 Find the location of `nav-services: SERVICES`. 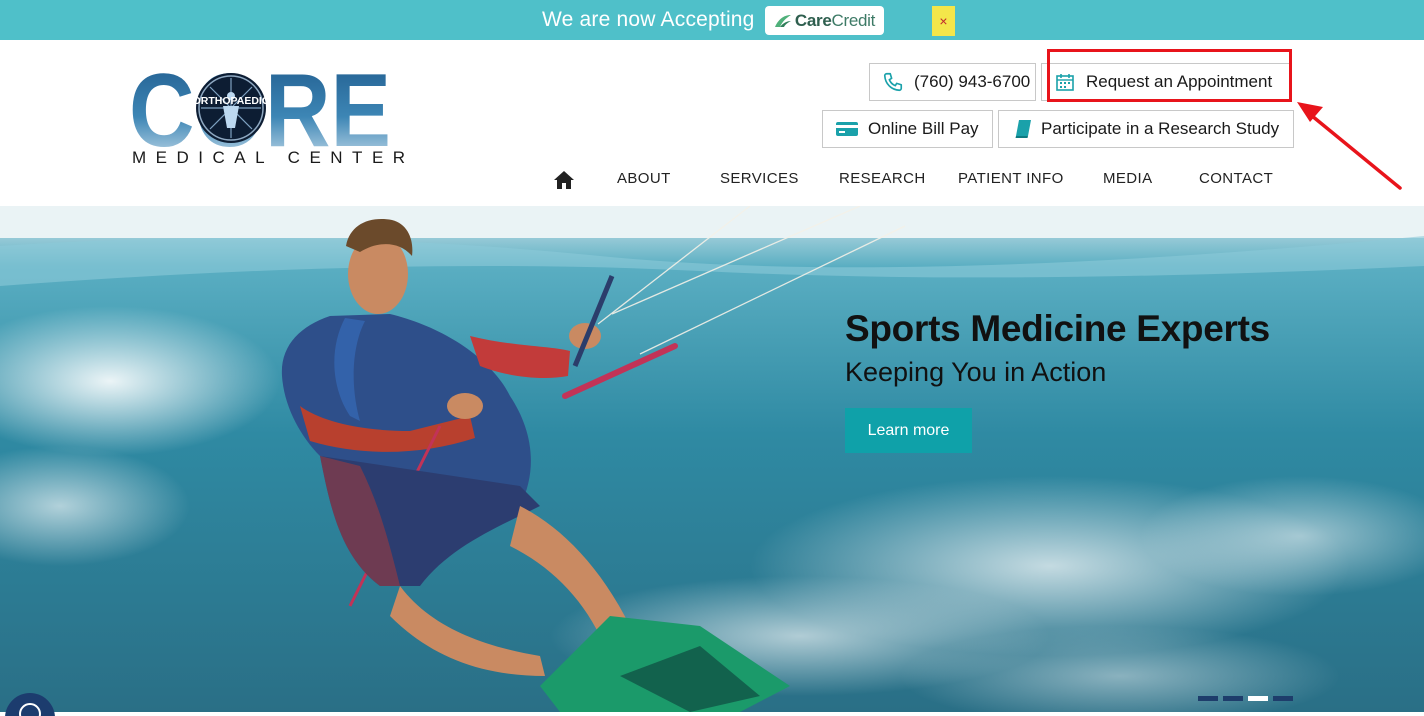

nav-services: SERVICES is located at coordinates (759, 178).